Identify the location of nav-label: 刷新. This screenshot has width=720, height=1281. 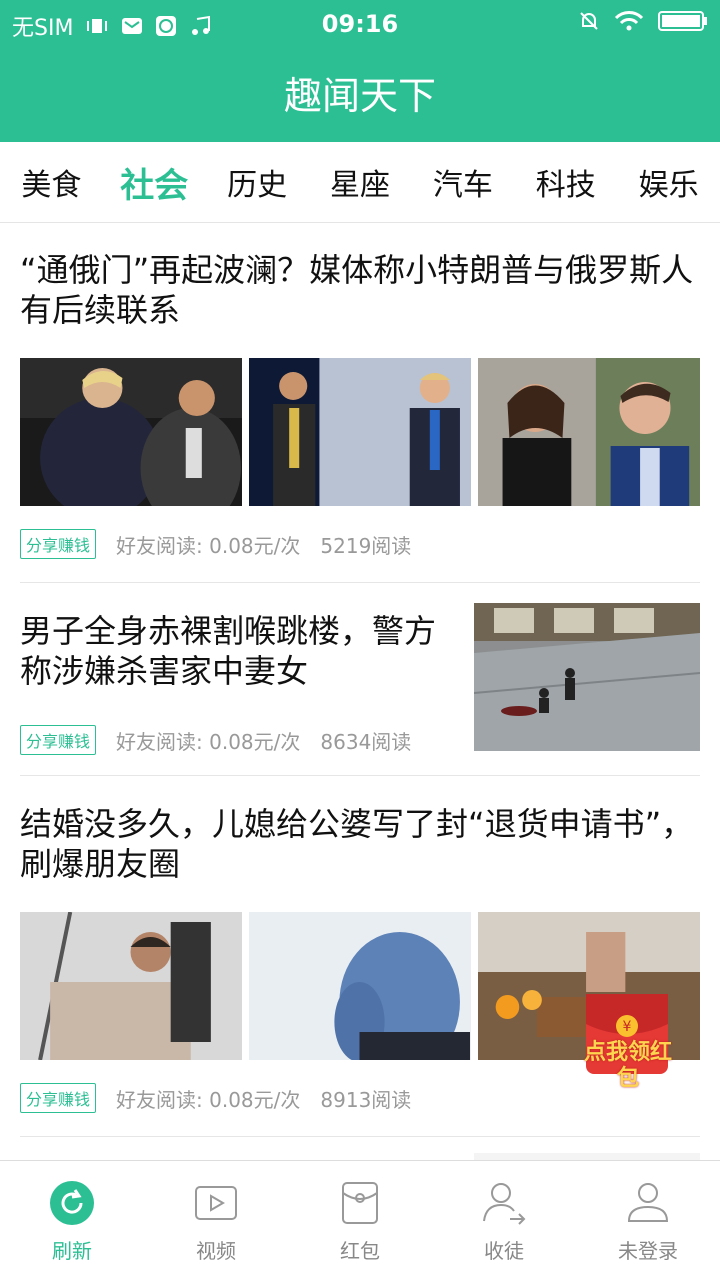
(72, 1250).